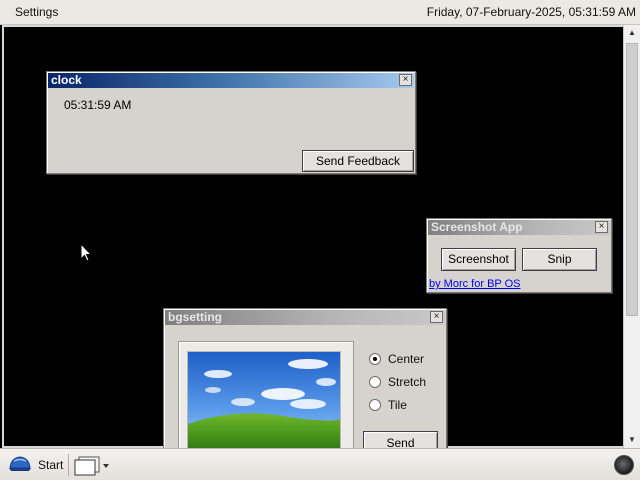 The image size is (640, 480). What do you see at coordinates (98, 105) in the screenshot?
I see `clock-time-display: 05:31:59 AM` at bounding box center [98, 105].